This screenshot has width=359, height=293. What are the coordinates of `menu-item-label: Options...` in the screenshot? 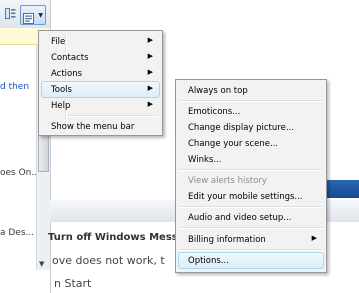 It's located at (208, 261).